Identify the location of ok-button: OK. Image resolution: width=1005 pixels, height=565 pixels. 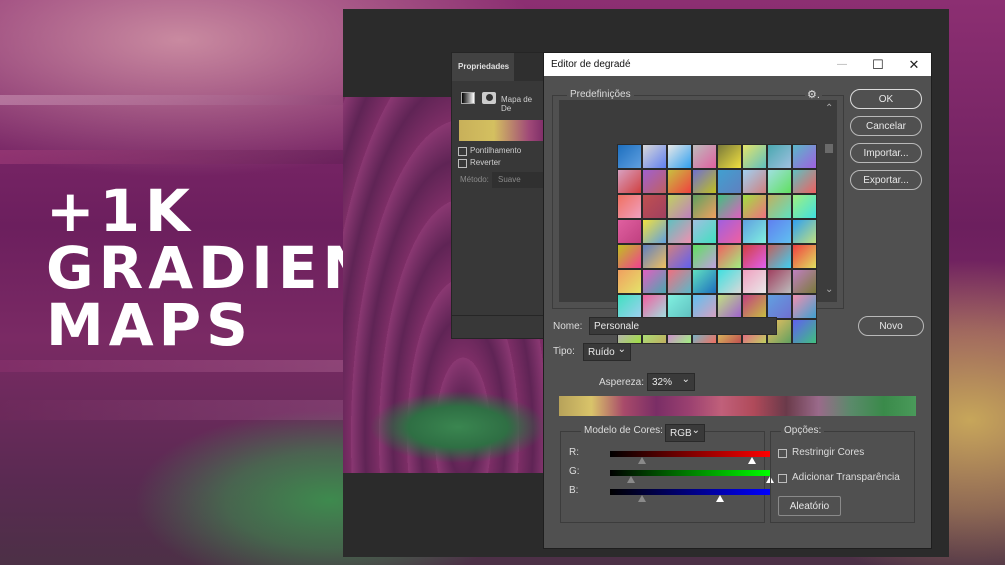
(886, 99).